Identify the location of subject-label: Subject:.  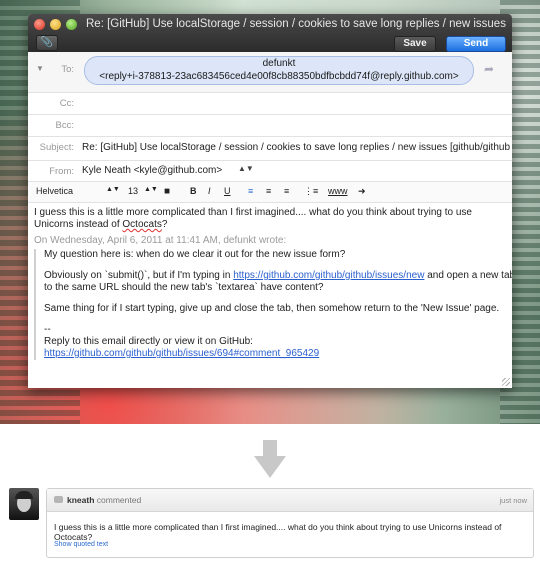
(56, 147).